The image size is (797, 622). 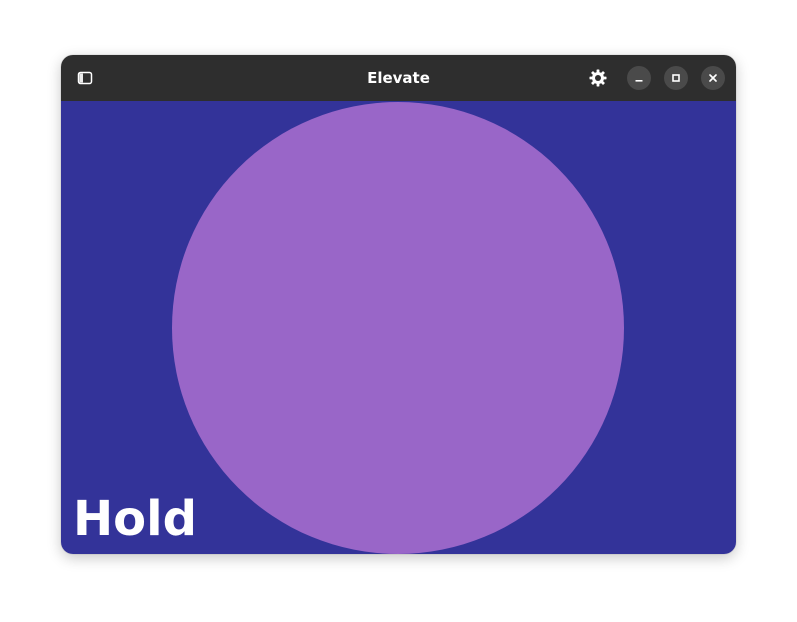 I want to click on minimize-button, so click(x=639, y=78).